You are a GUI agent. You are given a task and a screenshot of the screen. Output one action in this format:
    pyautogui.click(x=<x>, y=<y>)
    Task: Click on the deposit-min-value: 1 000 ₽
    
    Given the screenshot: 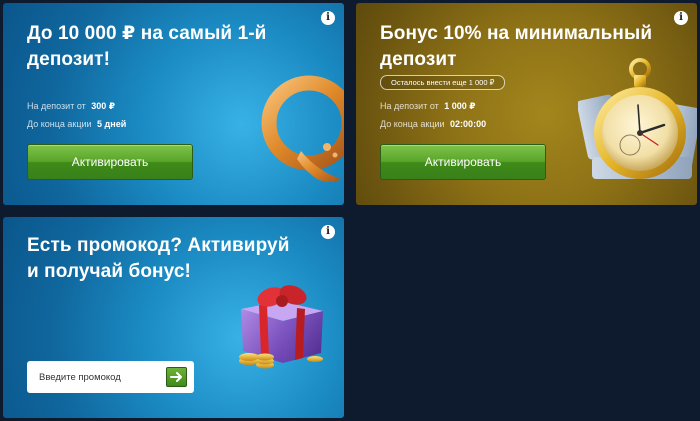 What is the action you would take?
    pyautogui.click(x=460, y=106)
    